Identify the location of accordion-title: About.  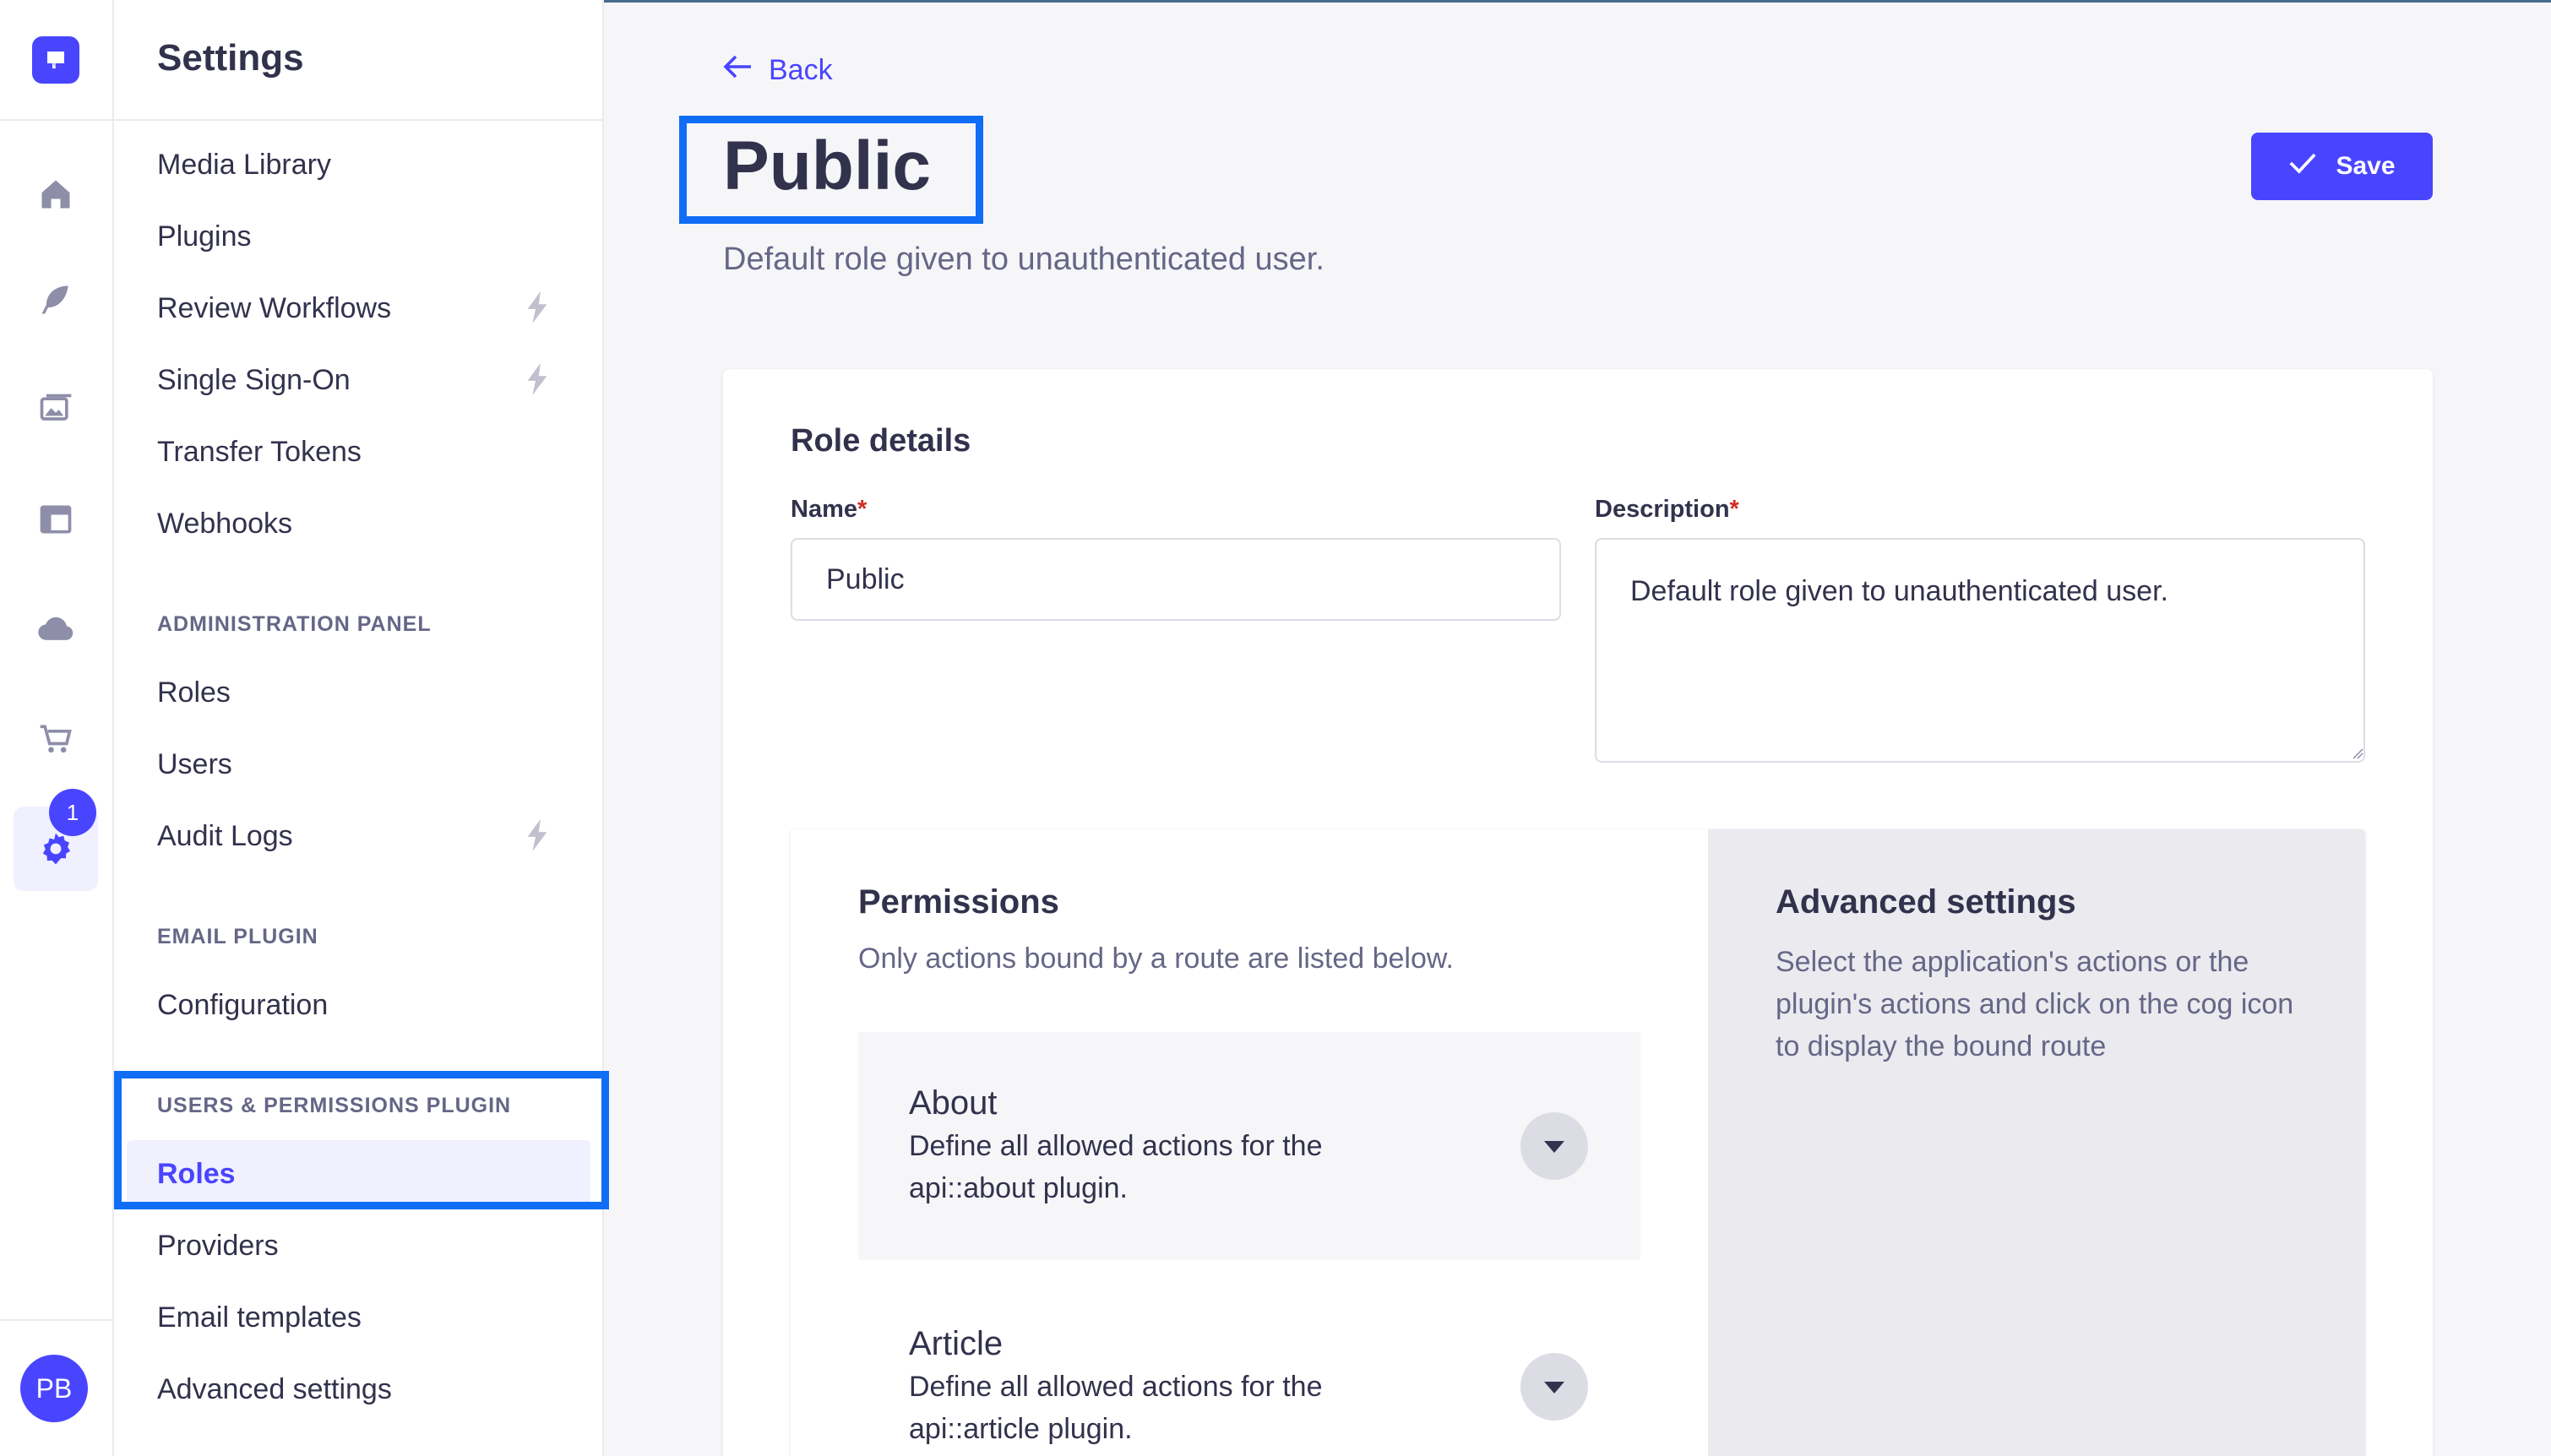
(953, 1103).